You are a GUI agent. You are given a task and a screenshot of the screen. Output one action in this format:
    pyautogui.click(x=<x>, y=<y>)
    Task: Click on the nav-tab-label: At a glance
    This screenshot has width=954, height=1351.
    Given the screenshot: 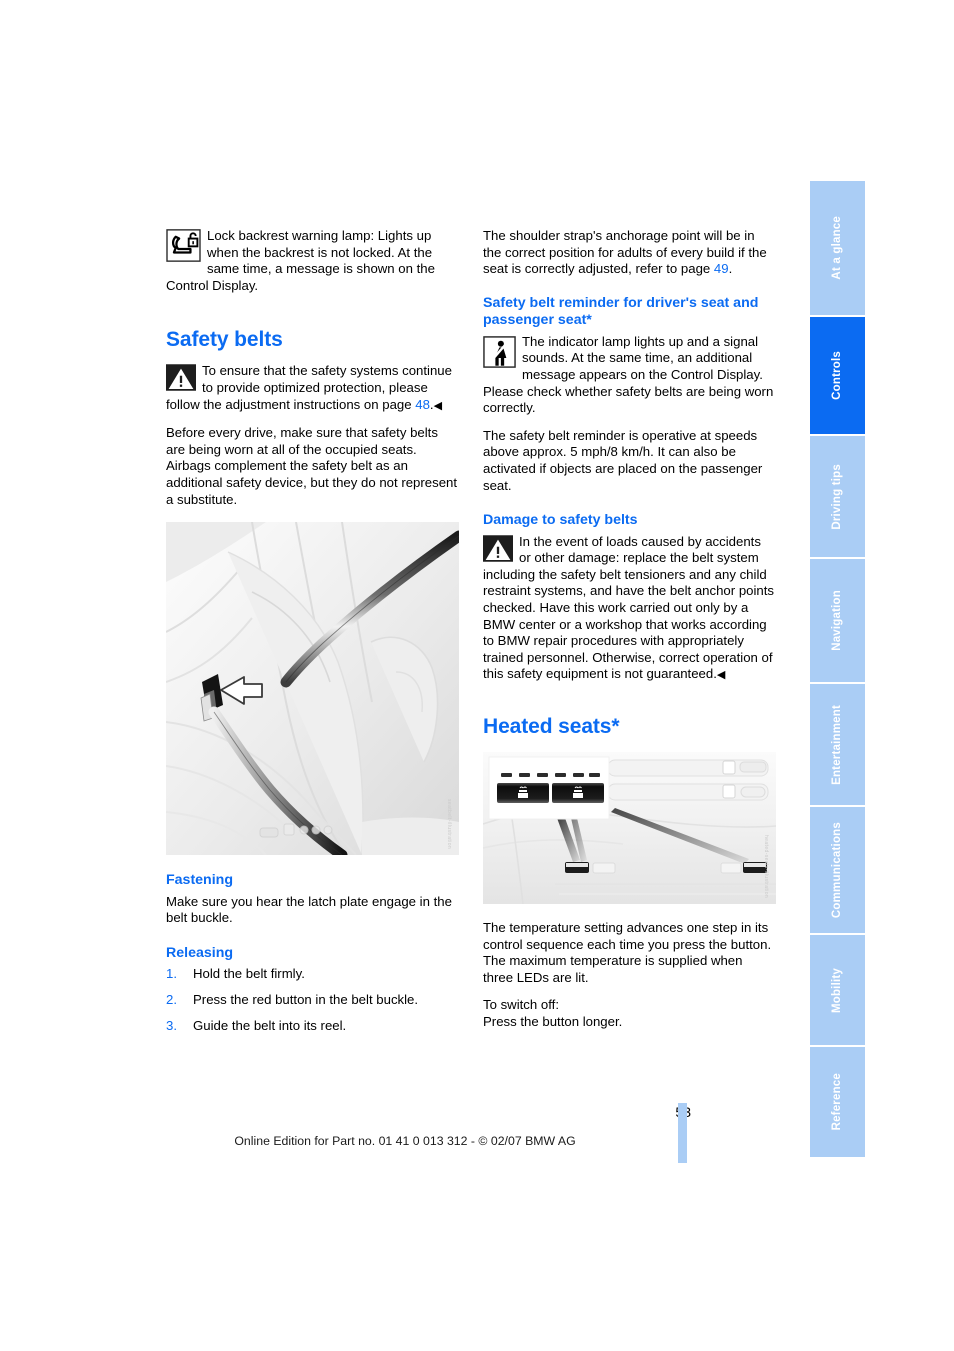 What is the action you would take?
    pyautogui.click(x=836, y=248)
    